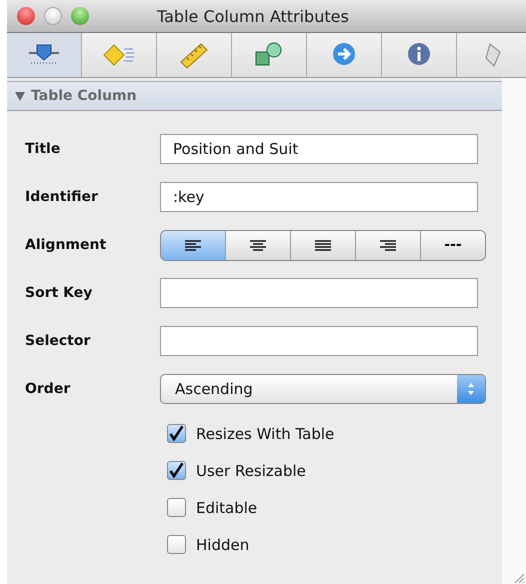  I want to click on zoom-button, so click(80, 16).